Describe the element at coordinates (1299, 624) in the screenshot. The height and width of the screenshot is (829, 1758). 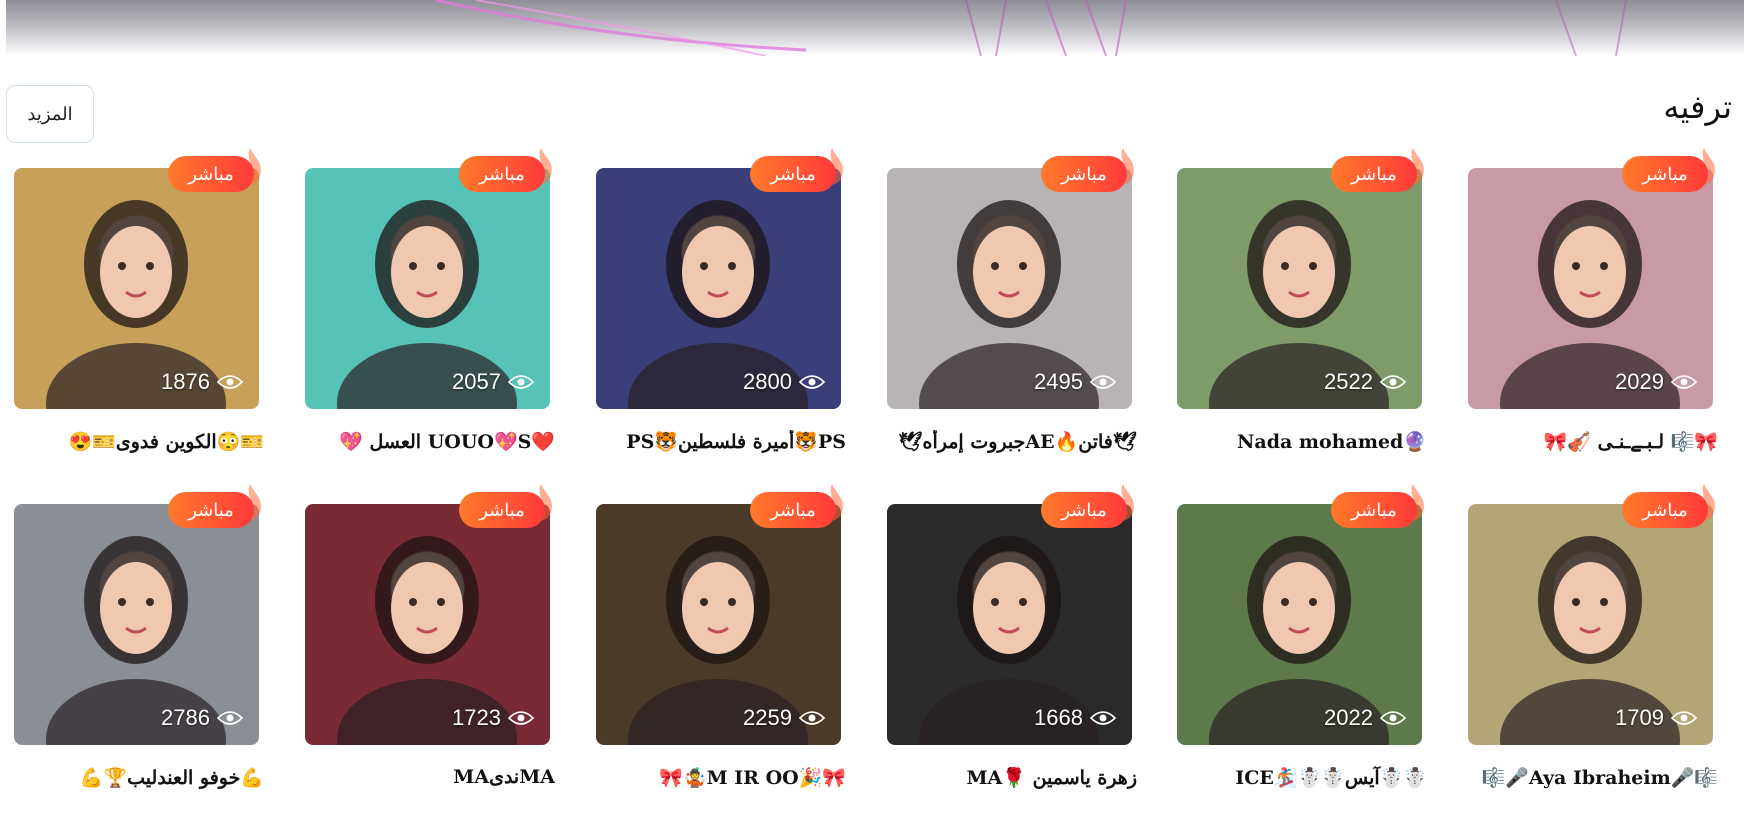
I see `stream-thumbnail: 2022` at that location.